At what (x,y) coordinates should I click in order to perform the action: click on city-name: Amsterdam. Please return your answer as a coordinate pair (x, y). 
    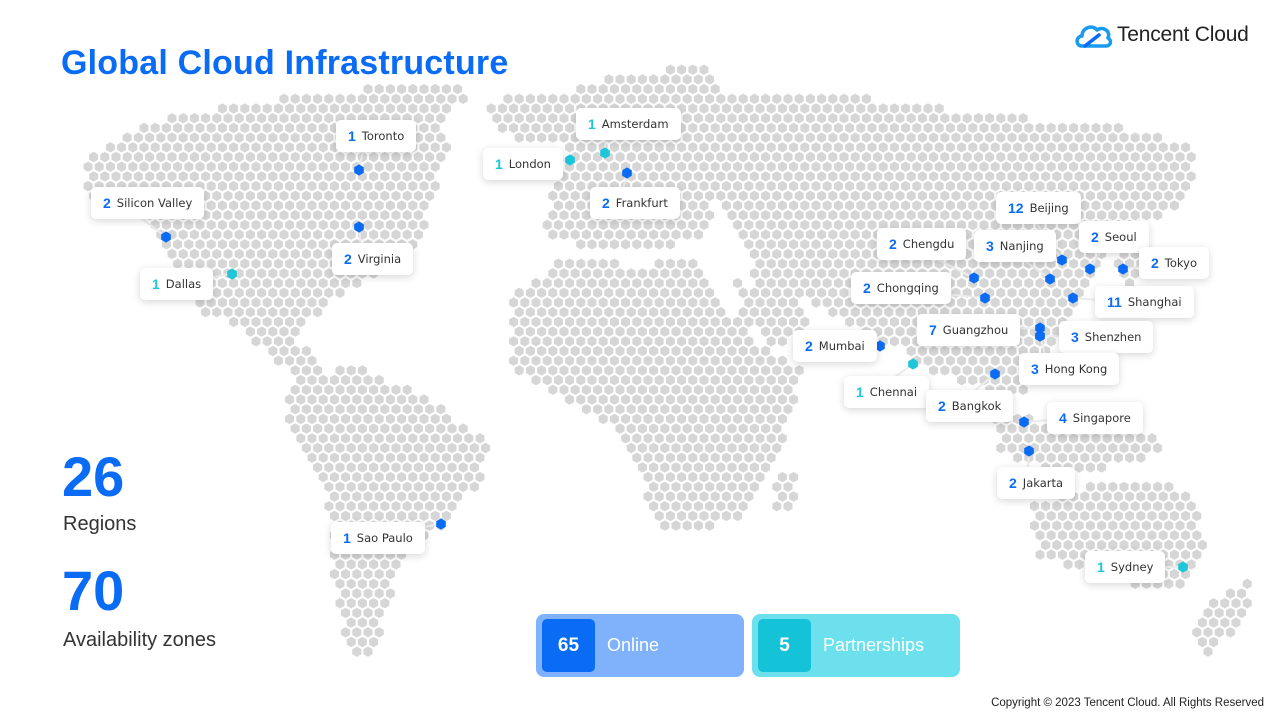
    Looking at the image, I should click on (635, 124).